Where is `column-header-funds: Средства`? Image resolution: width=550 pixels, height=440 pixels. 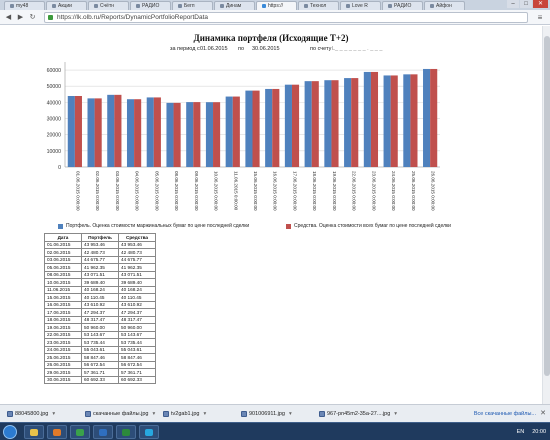 column-header-funds: Средства is located at coordinates (137, 237).